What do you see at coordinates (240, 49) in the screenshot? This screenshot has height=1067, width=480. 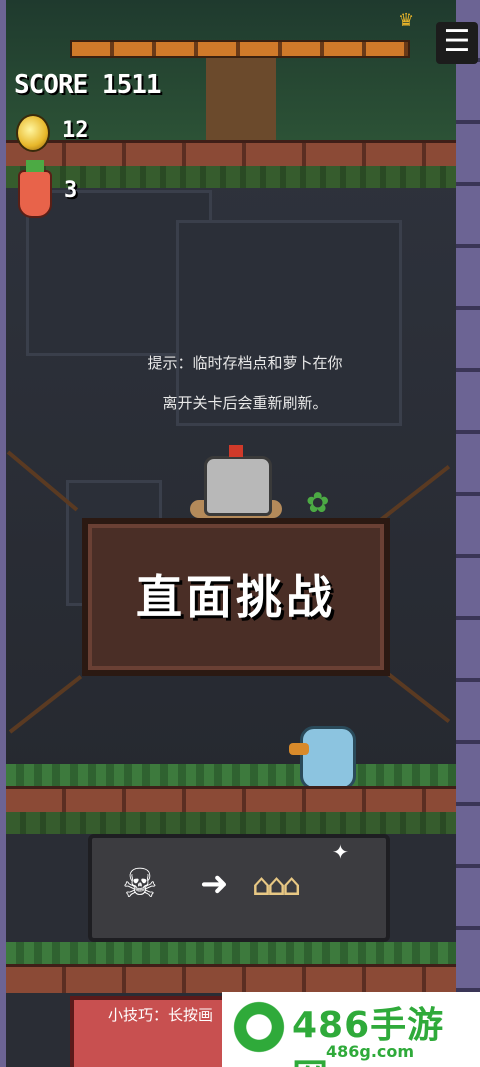 I see `level-progress-bar` at bounding box center [240, 49].